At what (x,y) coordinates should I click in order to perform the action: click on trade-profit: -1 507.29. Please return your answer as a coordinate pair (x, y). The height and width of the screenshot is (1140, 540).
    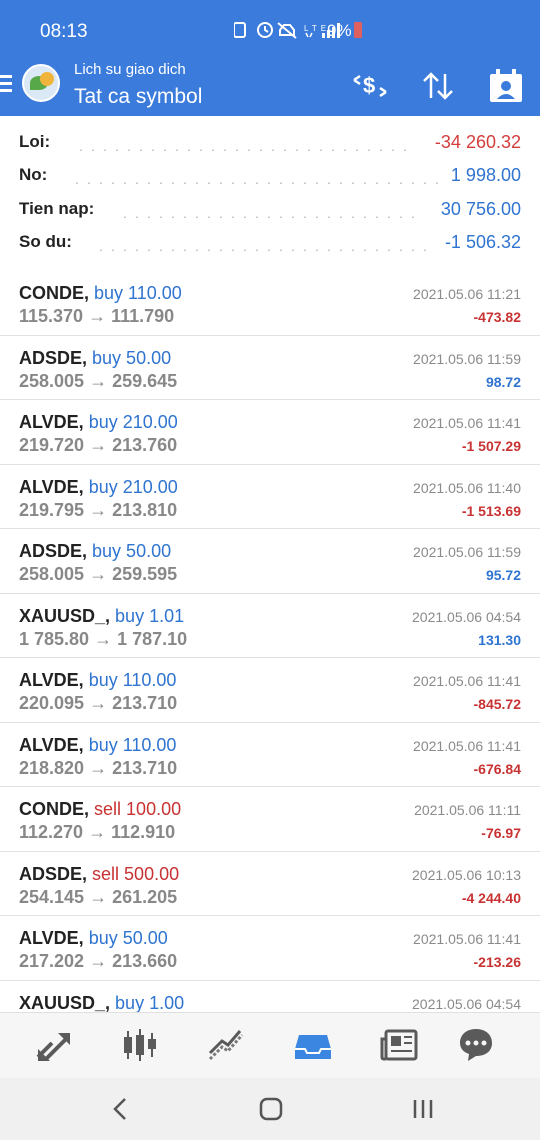
    Looking at the image, I should click on (491, 446).